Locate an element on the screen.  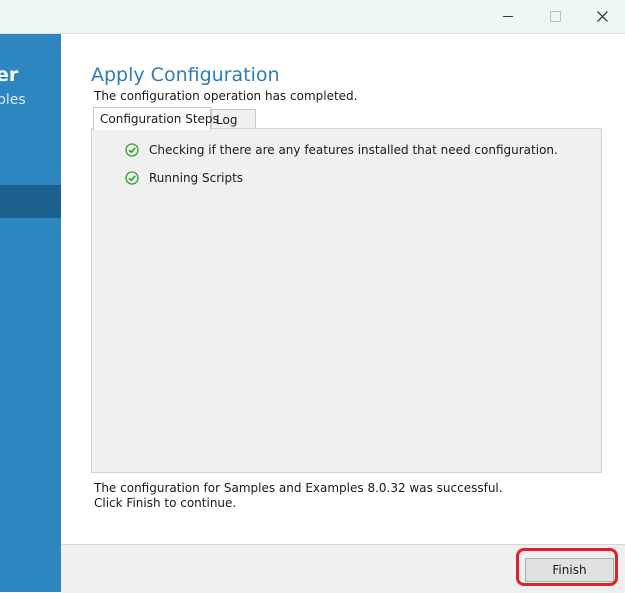
sidebar-item-selected is located at coordinates (30, 201).